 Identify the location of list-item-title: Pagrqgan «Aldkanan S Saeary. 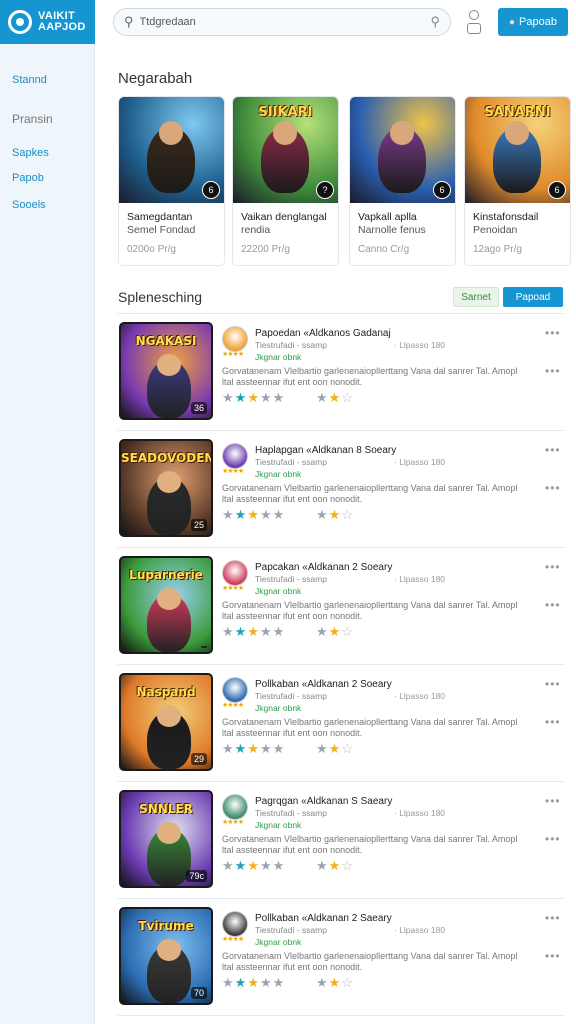
(323, 801).